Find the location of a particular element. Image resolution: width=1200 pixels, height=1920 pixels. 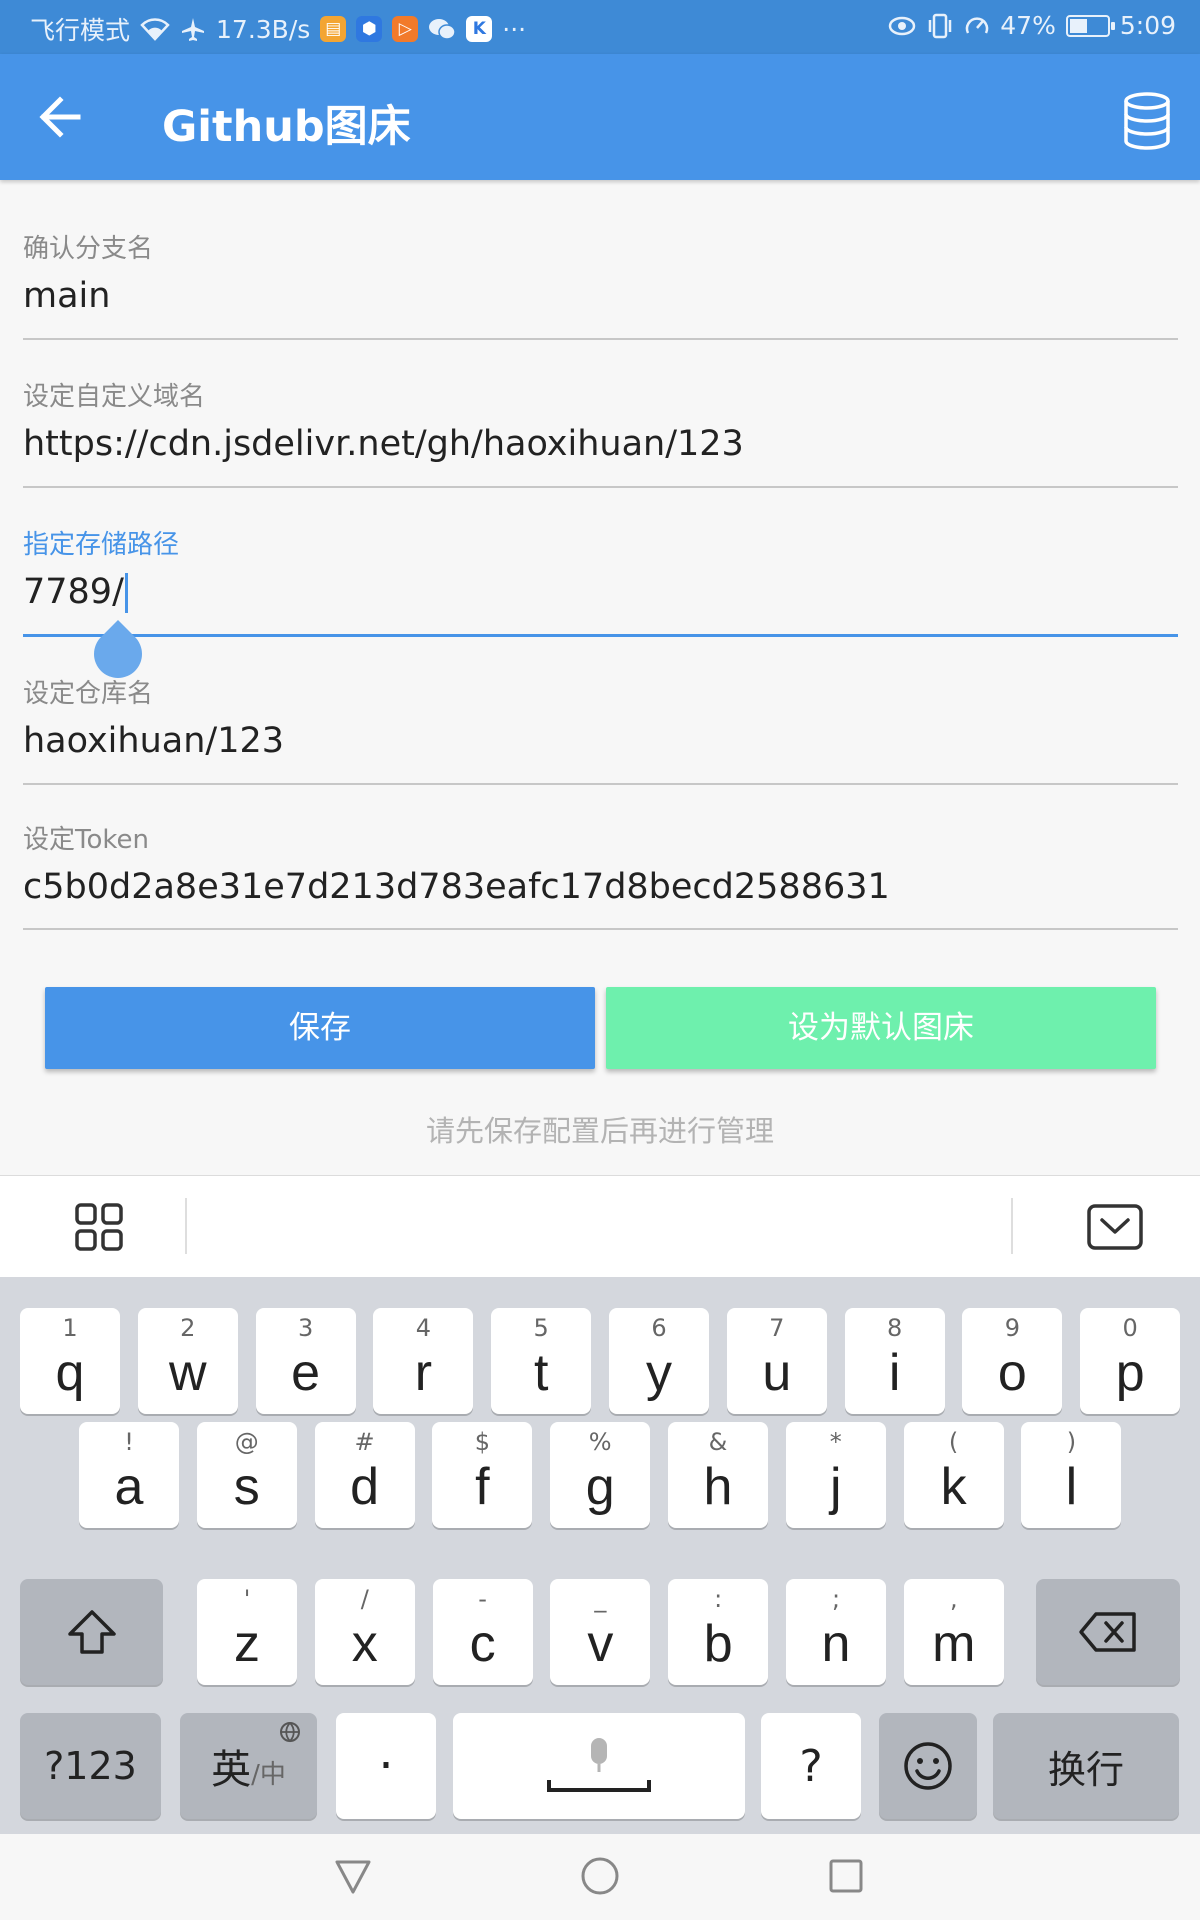

key-hint-label: ( is located at coordinates (953, 1442).